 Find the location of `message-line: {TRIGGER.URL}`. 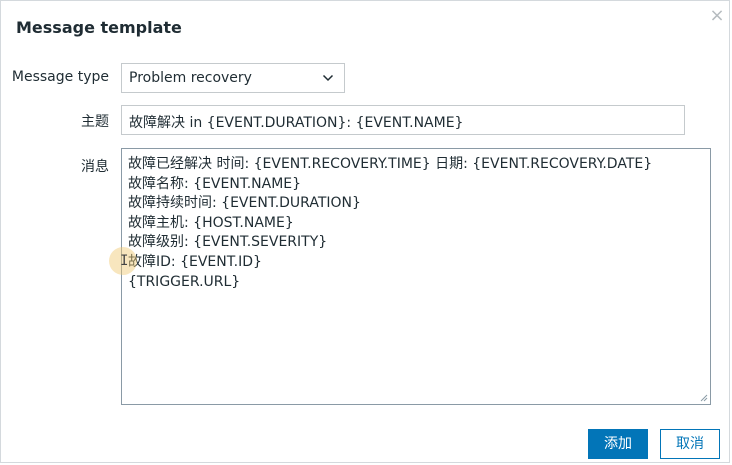

message-line: {TRIGGER.URL} is located at coordinates (184, 281).